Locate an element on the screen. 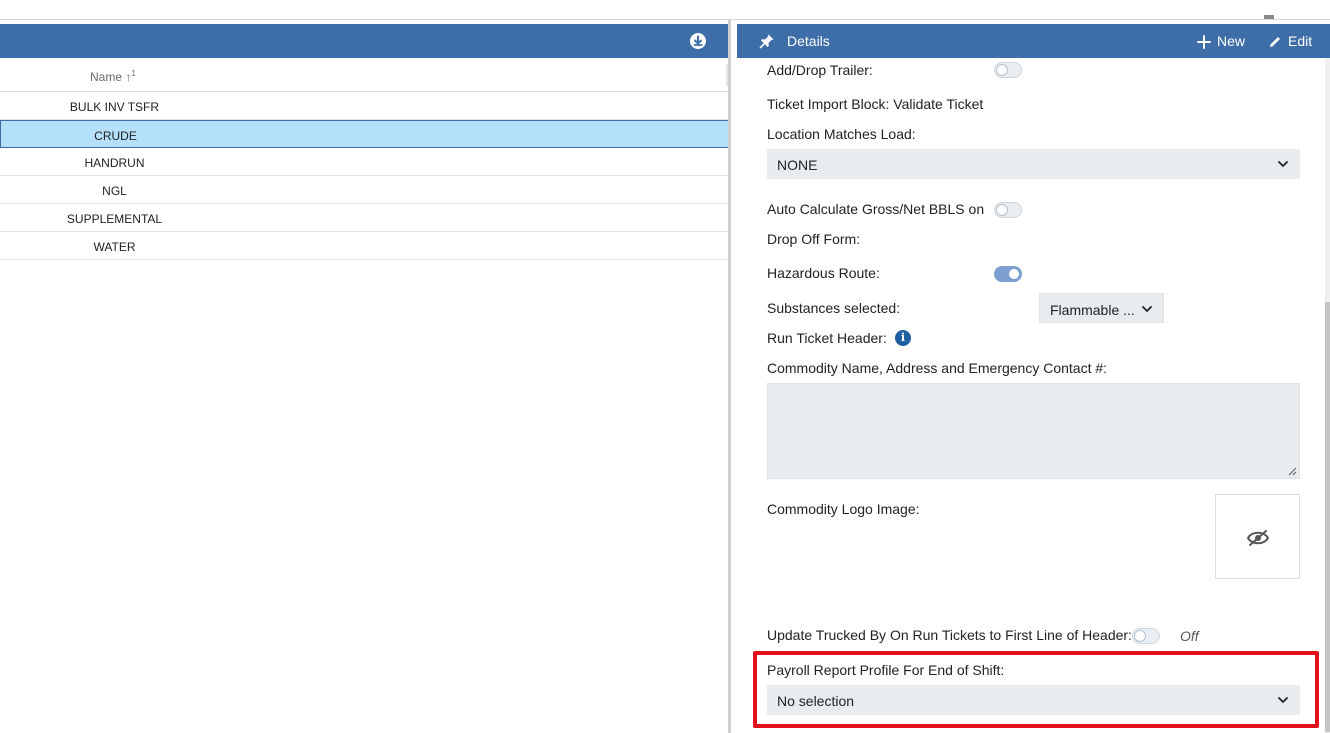  row-name: BULK INV TSFR is located at coordinates (114, 107).